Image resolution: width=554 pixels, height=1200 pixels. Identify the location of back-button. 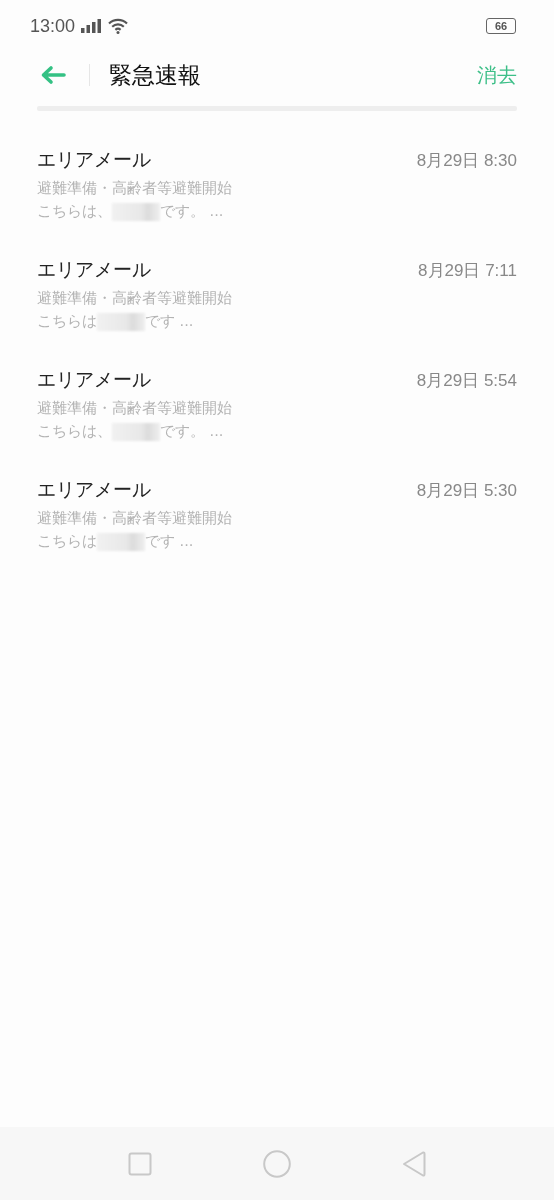
(53, 75).